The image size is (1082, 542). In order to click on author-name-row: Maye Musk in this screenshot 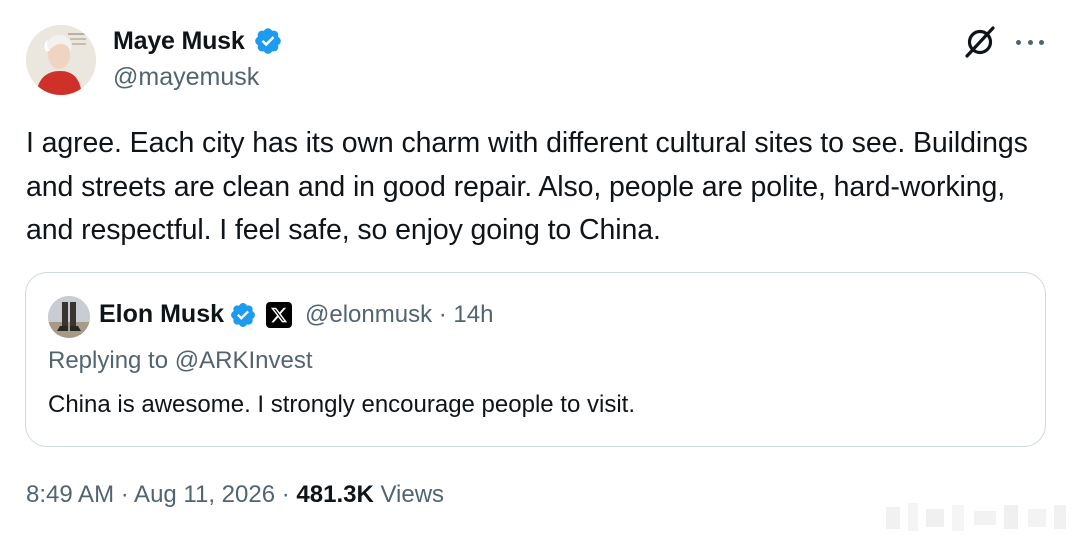, I will do `click(198, 41)`.